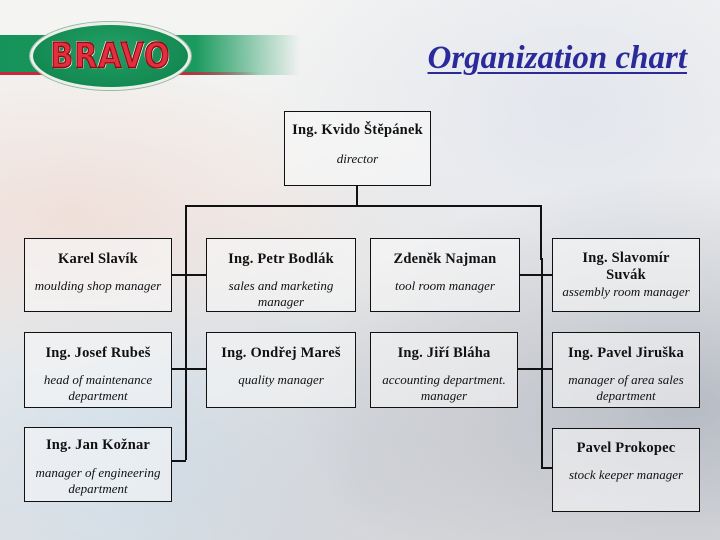  What do you see at coordinates (98, 480) in the screenshot?
I see `node-role: manager of engineering department` at bounding box center [98, 480].